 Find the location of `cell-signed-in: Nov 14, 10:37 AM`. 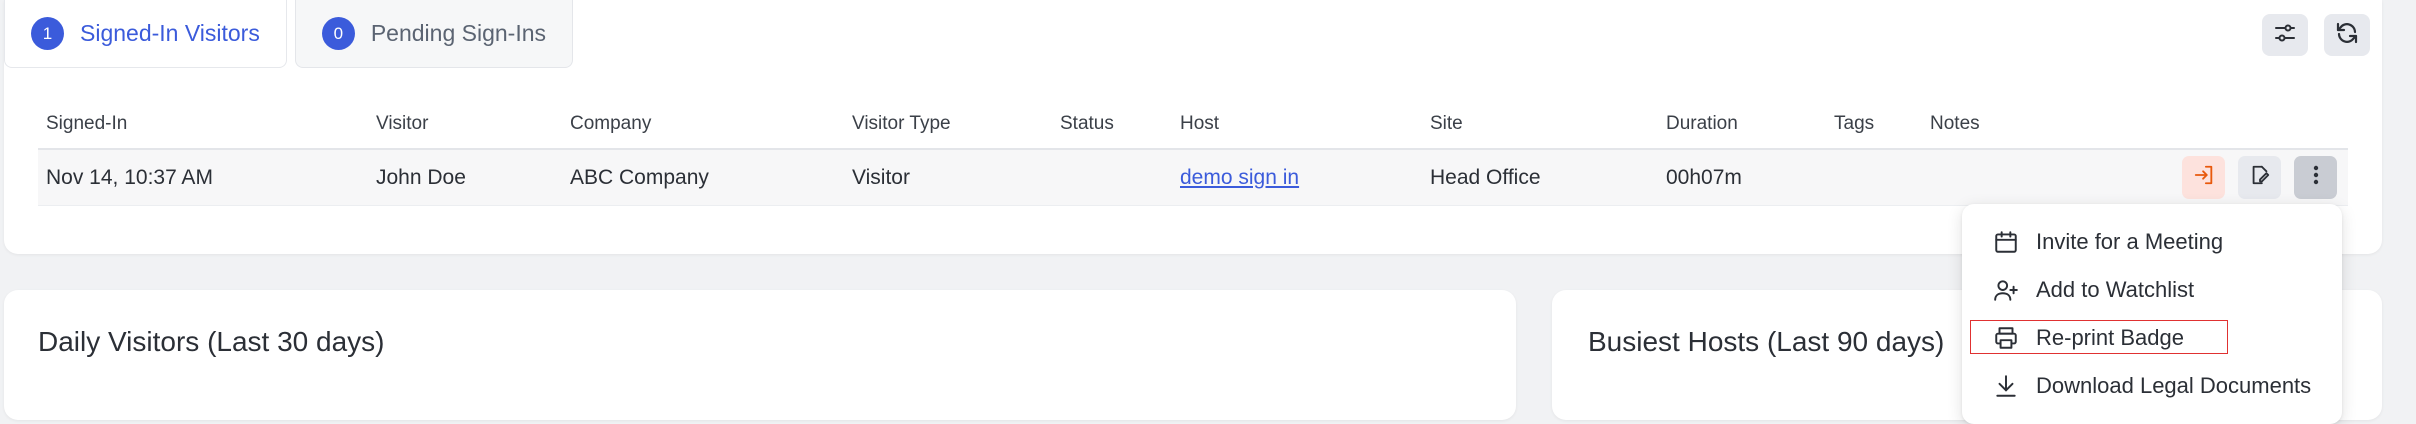

cell-signed-in: Nov 14, 10:37 AM is located at coordinates (129, 177).